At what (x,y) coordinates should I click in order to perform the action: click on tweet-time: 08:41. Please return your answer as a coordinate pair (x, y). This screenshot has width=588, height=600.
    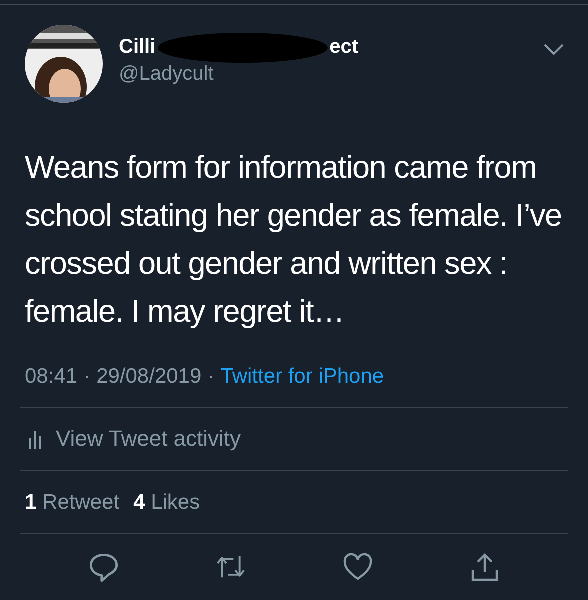
    Looking at the image, I should click on (51, 377).